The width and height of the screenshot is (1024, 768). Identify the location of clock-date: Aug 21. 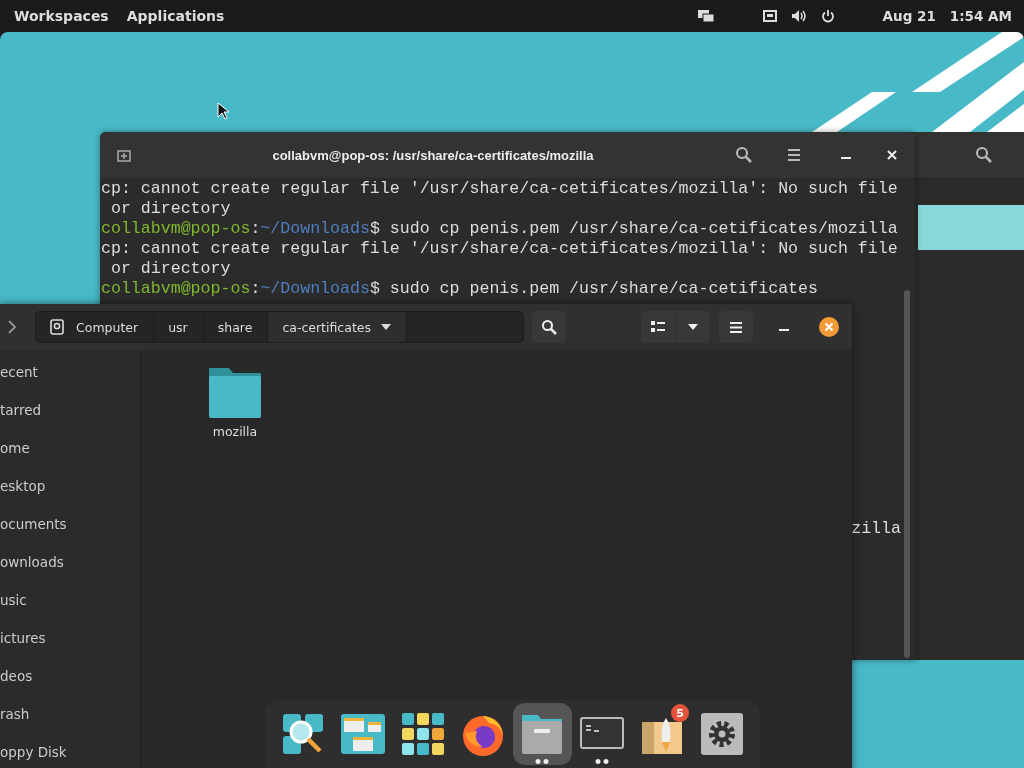
(909, 16).